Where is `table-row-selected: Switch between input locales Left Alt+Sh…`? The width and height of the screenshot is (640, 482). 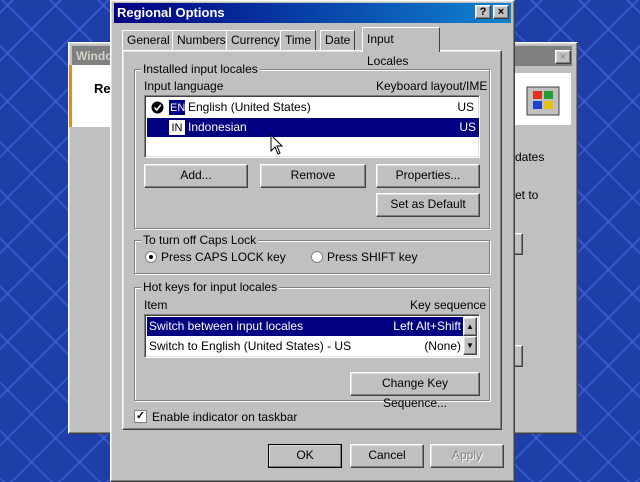 table-row-selected: Switch between input locales Left Alt+Sh… is located at coordinates (305, 326).